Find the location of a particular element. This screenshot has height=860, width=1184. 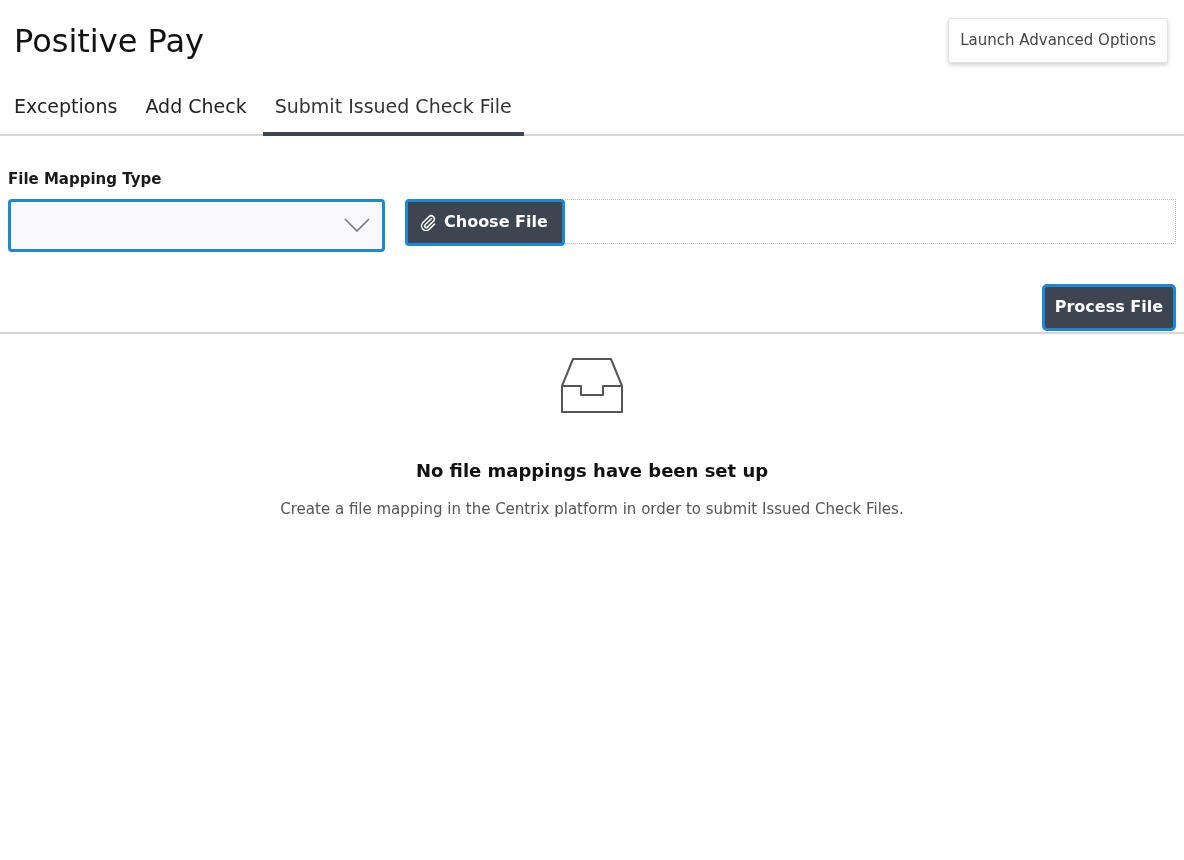

empty-state-message: Create a file mapping in the Centrix platform in order to submit Issued Check Files. is located at coordinates (592, 509).